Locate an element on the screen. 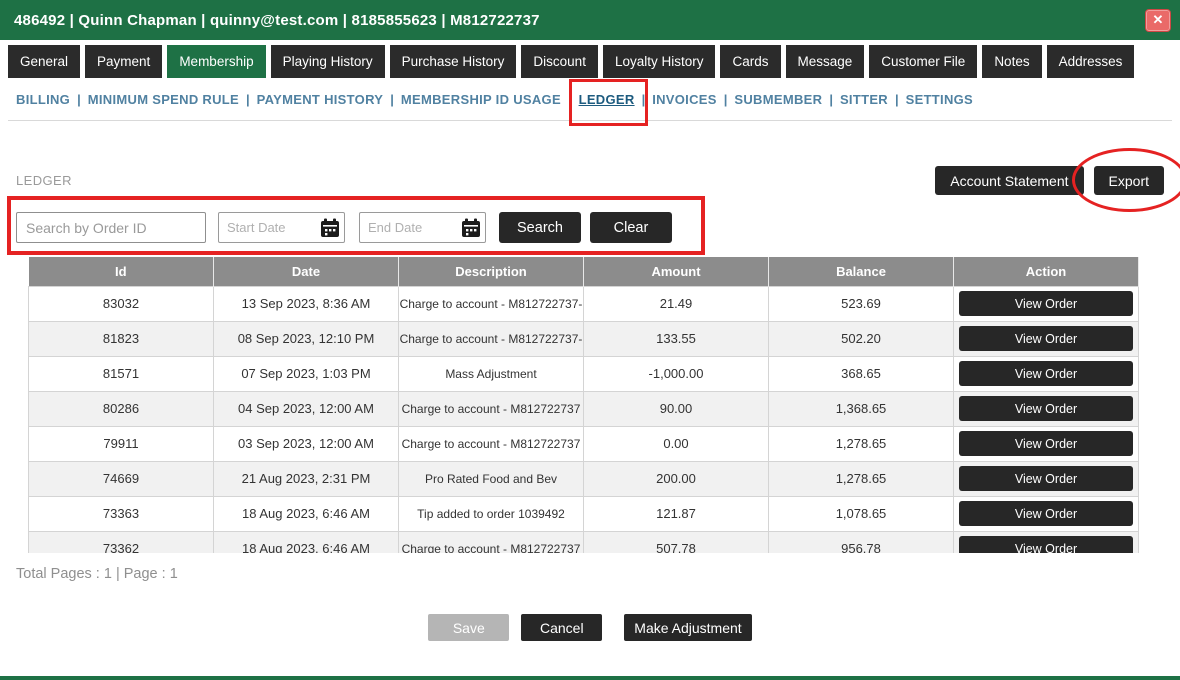 The image size is (1180, 680). tab-purchase-history: Purchase History is located at coordinates (453, 61).